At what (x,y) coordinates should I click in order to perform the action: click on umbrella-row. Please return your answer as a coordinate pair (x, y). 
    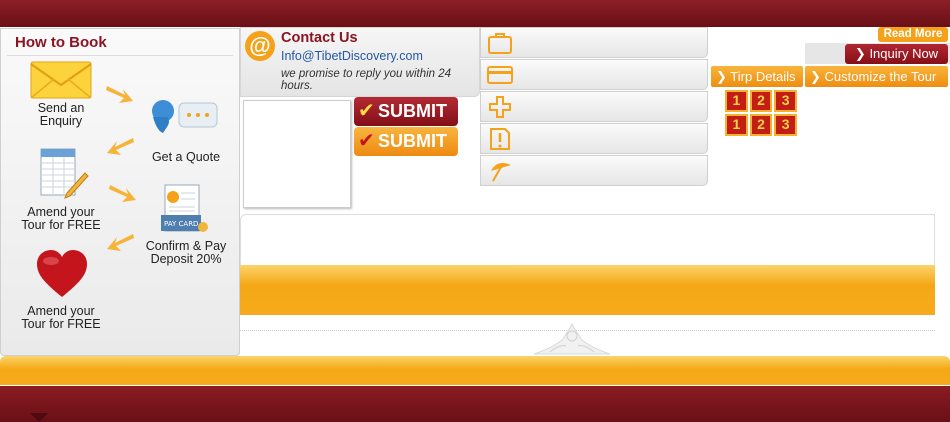
    Looking at the image, I should click on (594, 170).